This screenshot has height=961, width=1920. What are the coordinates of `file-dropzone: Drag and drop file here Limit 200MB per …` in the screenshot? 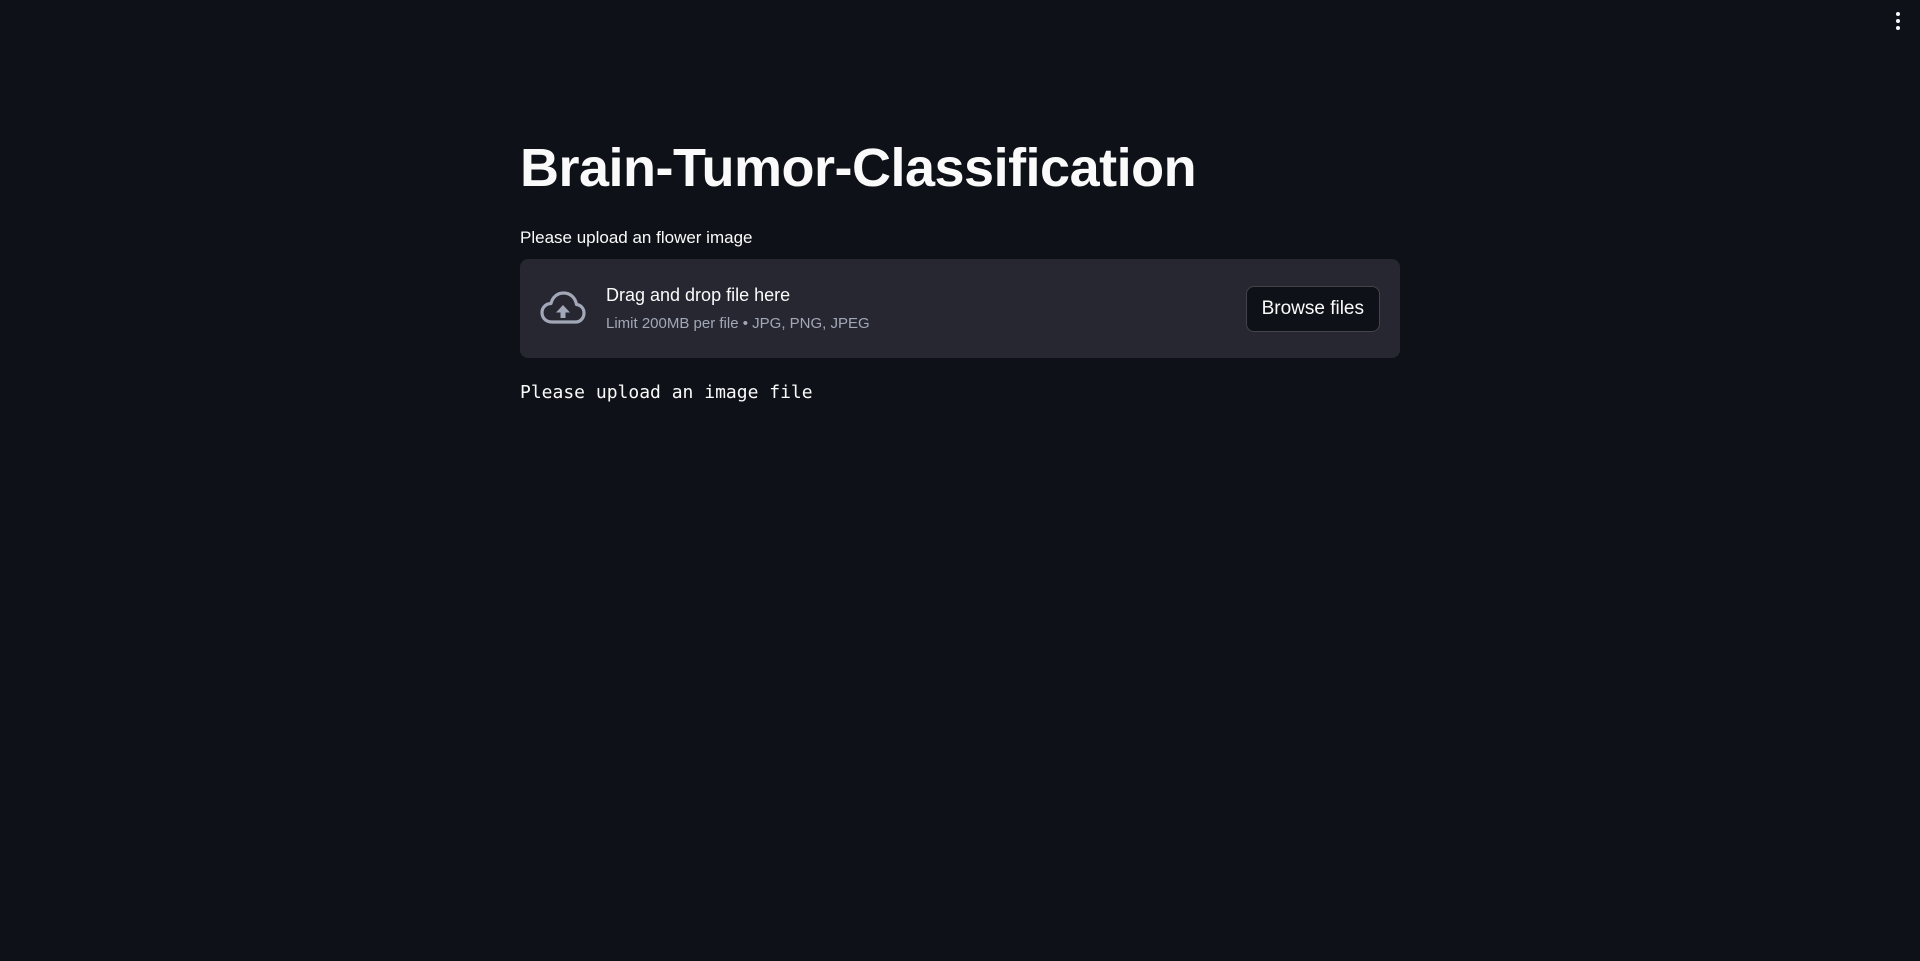 It's located at (960, 308).